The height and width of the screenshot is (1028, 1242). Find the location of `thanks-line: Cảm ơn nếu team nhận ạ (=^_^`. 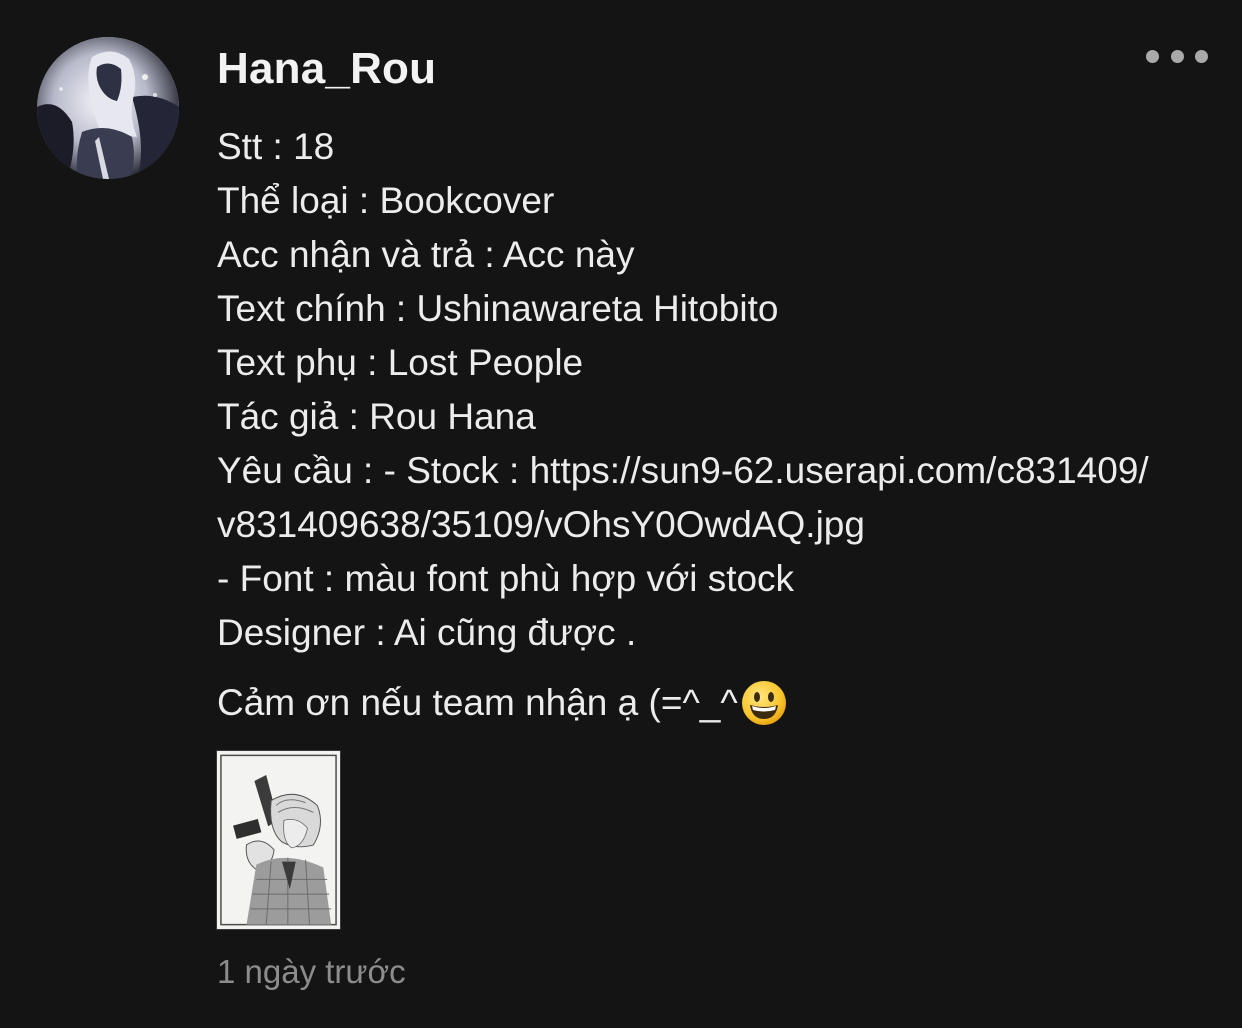

thanks-line: Cảm ơn nếu team nhận ạ (=^_^ is located at coordinates (502, 703).